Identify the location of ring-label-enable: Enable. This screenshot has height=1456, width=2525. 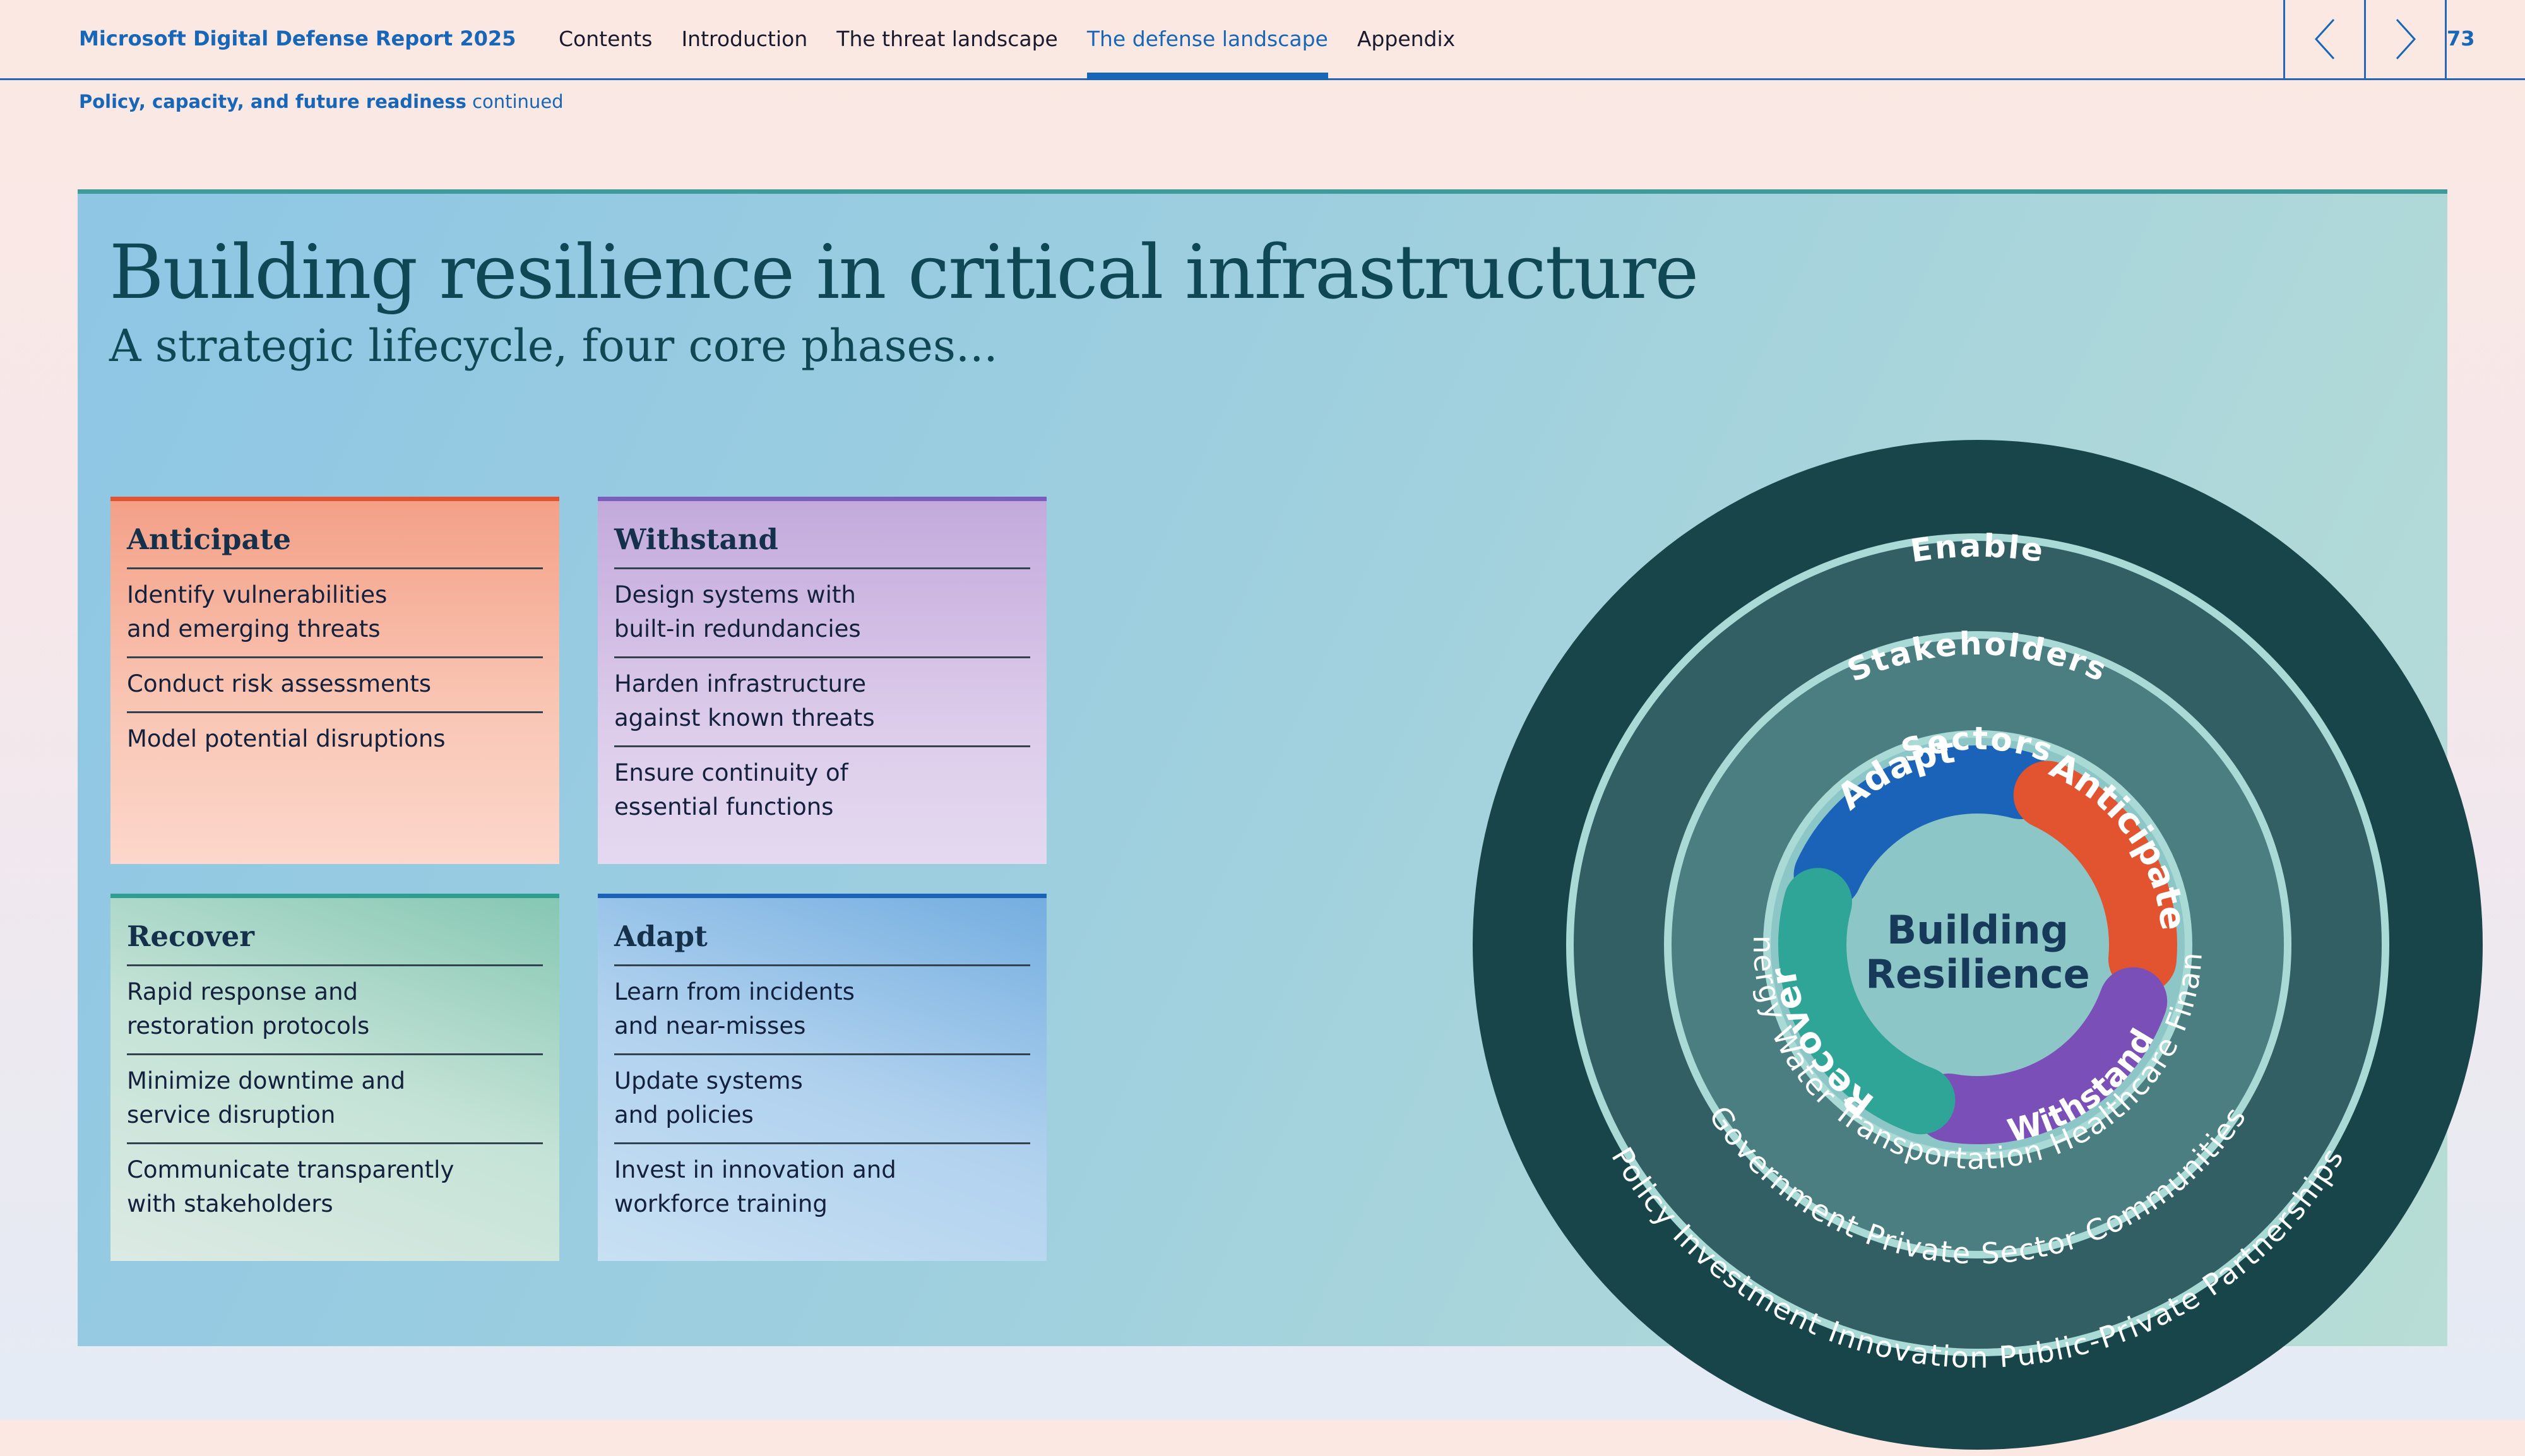
(1977, 549).